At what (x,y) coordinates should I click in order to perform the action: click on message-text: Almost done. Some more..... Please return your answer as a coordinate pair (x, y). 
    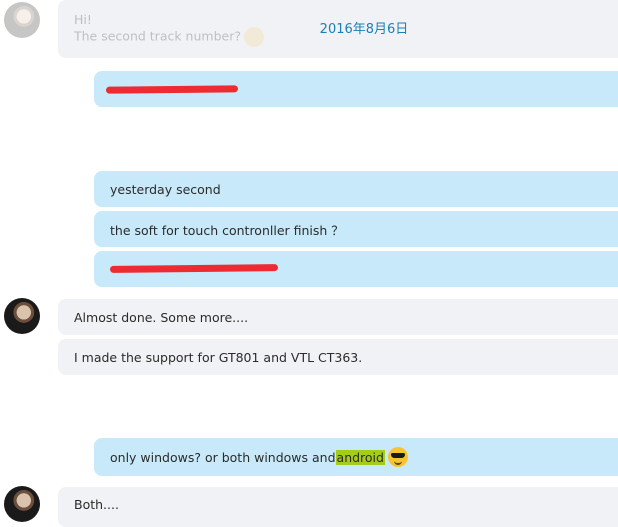
    Looking at the image, I should click on (161, 317).